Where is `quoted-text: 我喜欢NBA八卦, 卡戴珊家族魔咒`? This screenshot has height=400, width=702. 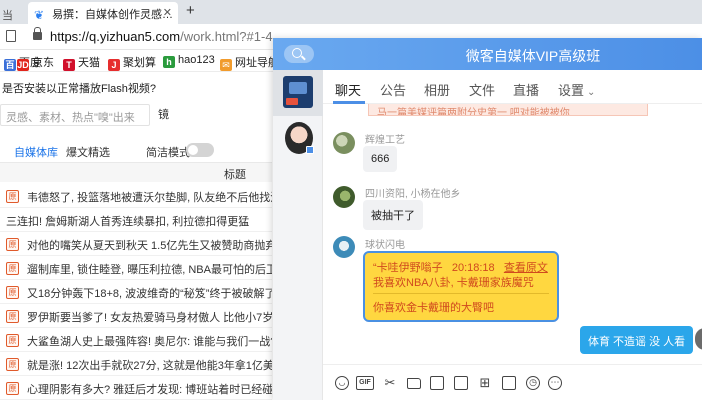
quoted-text: 我喜欢NBA八卦, 卡戴珊家族魔咒 is located at coordinates (453, 283).